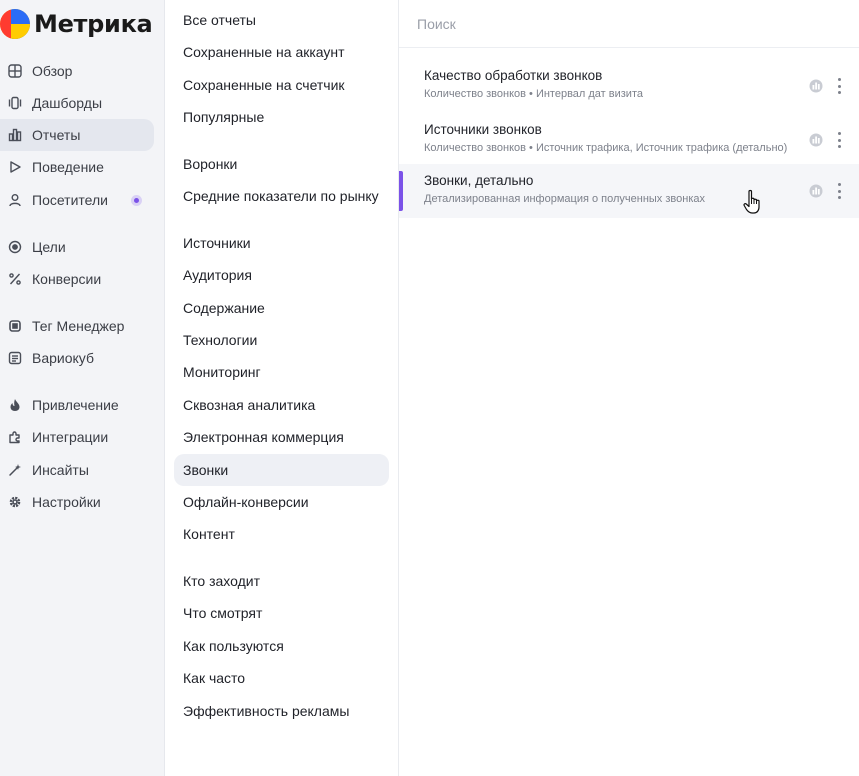 Image resolution: width=859 pixels, height=776 pixels. Describe the element at coordinates (70, 200) in the screenshot. I see `nav-item-label: Посетители` at that location.